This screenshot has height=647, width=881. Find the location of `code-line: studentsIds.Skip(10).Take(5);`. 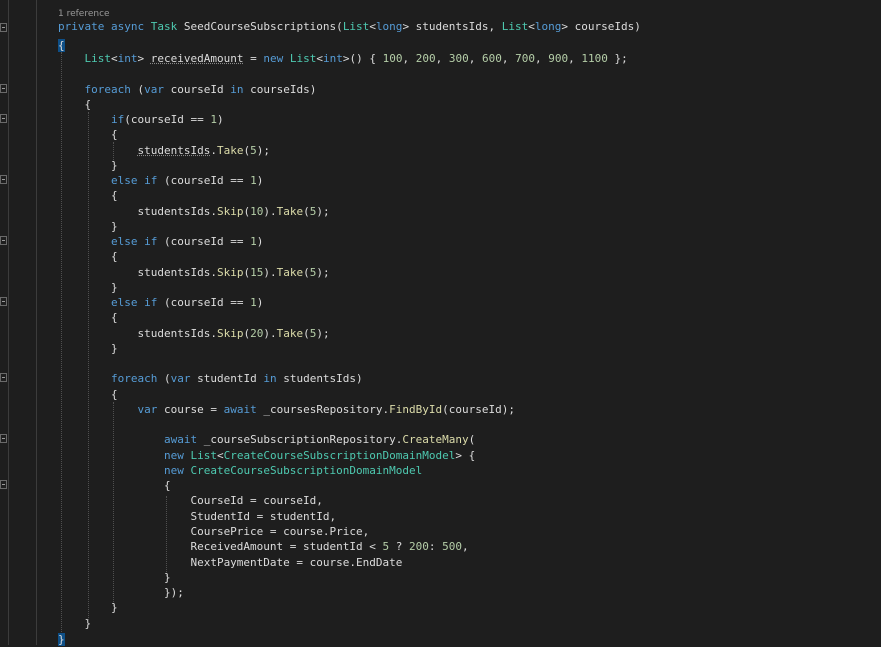

code-line: studentsIds.Skip(10).Take(5); is located at coordinates (193, 211).